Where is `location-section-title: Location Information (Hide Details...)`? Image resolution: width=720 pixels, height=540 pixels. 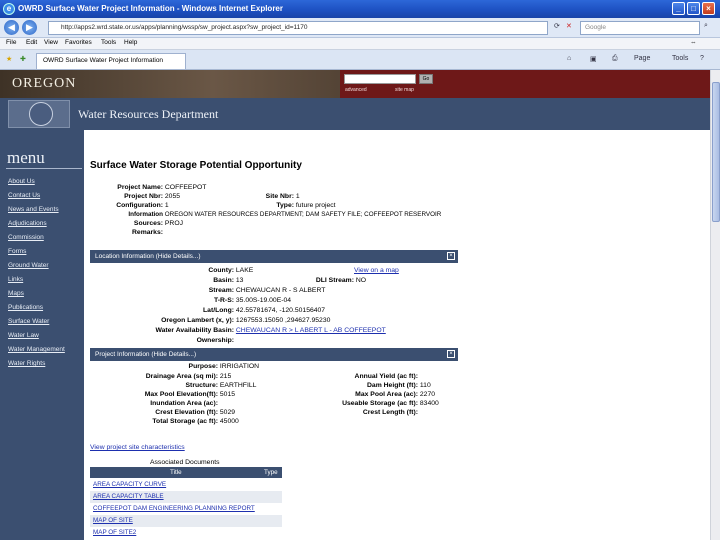
location-section-title: Location Information (Hide Details...) is located at coordinates (148, 256).